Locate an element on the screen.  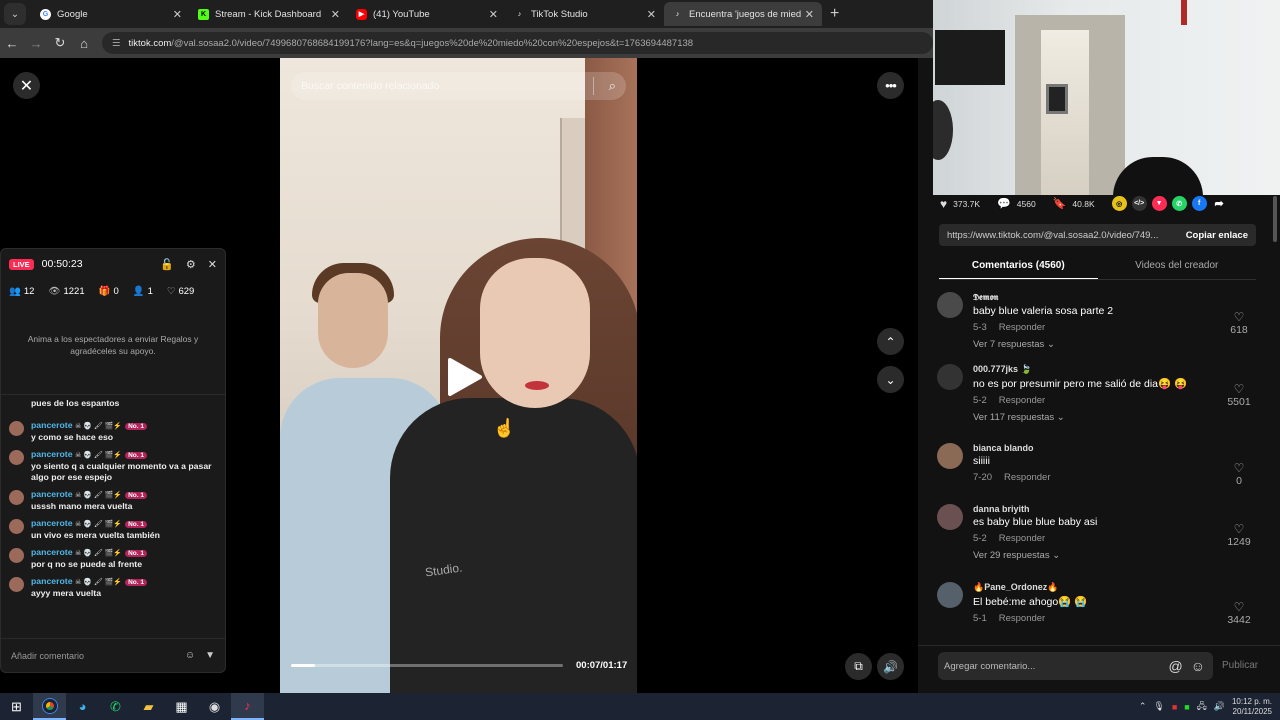
chrome-icon is located at coordinates (49, 706).